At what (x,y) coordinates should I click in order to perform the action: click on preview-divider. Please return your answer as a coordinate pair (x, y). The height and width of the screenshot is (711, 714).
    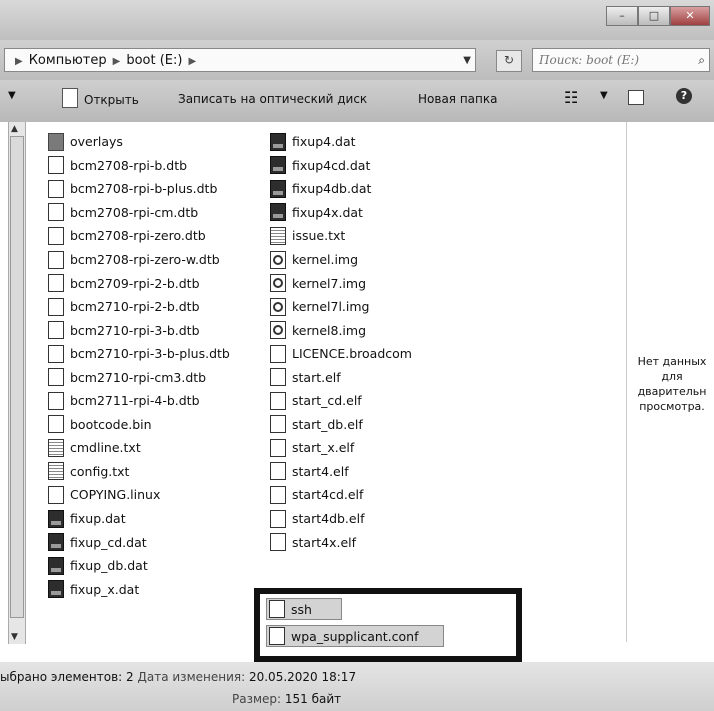
    Looking at the image, I should click on (626, 382).